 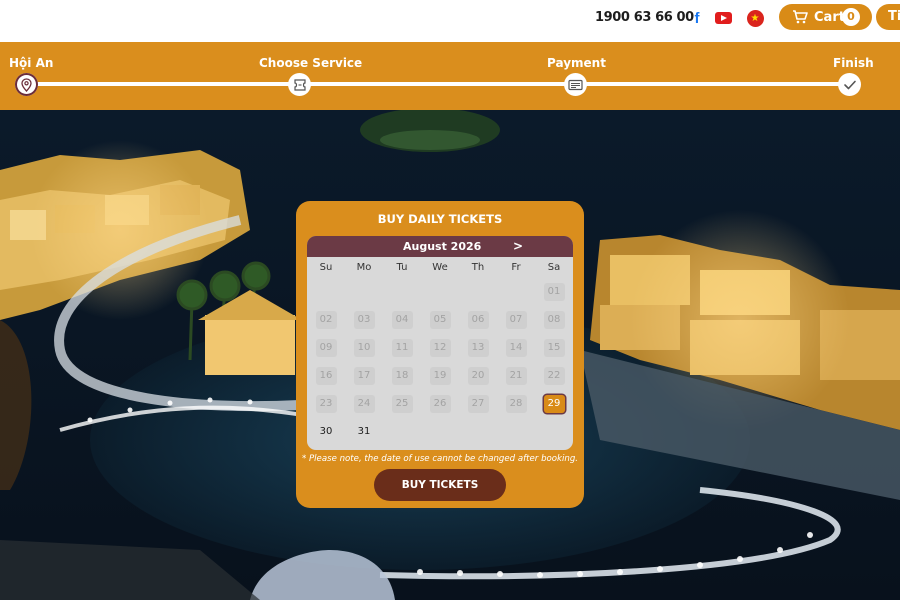 I want to click on facebook-glyph: f, so click(x=697, y=18).